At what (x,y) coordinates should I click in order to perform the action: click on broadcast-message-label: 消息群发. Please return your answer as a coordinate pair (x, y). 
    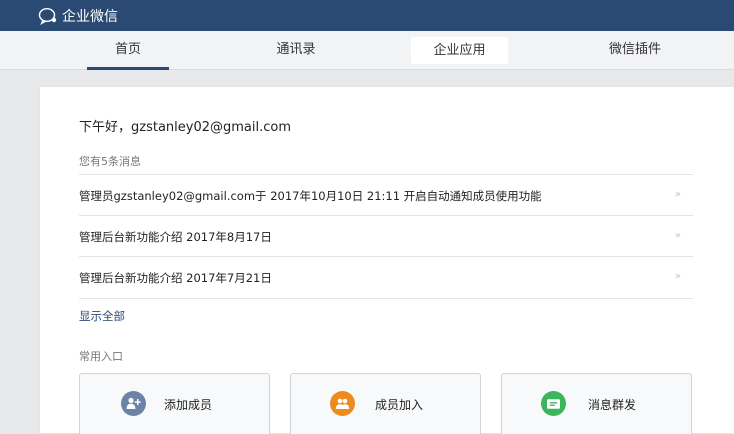
    Looking at the image, I should click on (612, 405).